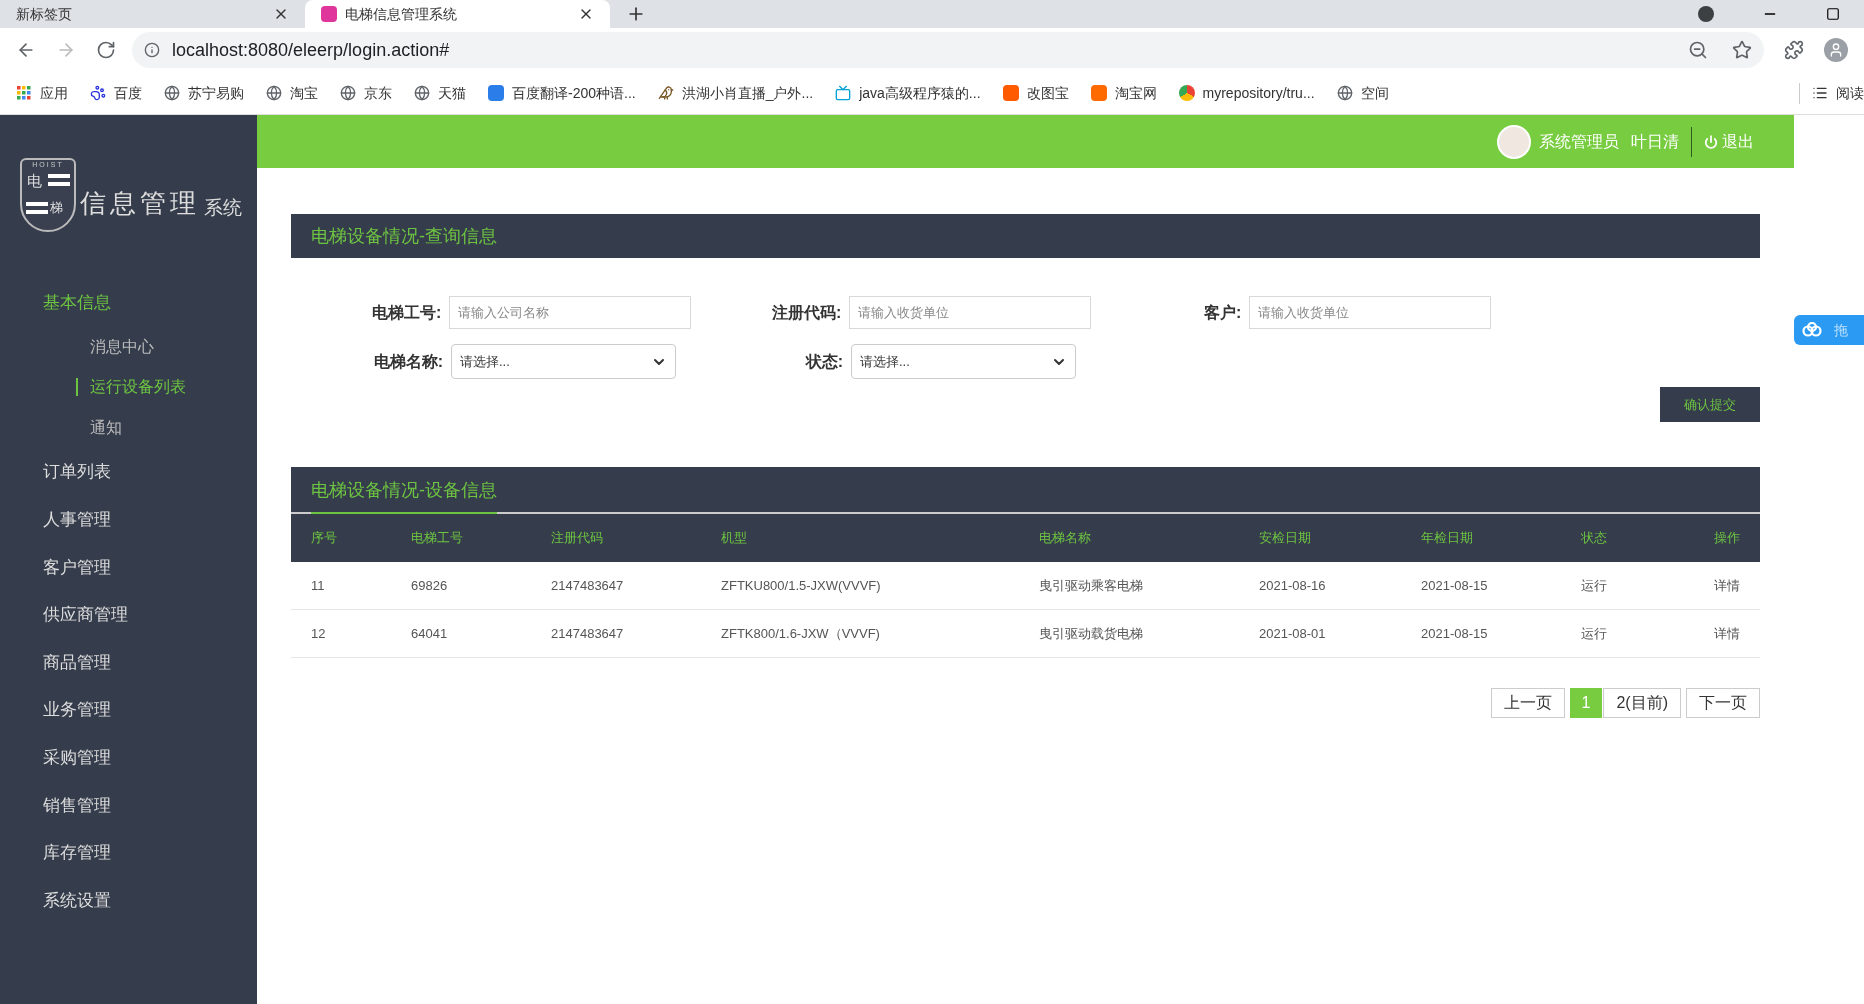 The image size is (1864, 1004). I want to click on sidebar-item: 库存管理, so click(128, 853).